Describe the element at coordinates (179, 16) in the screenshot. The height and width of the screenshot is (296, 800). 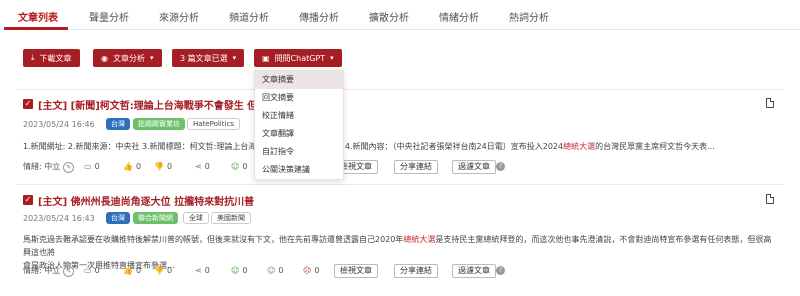
I see `tab-source-analysis: 來源分析` at that location.